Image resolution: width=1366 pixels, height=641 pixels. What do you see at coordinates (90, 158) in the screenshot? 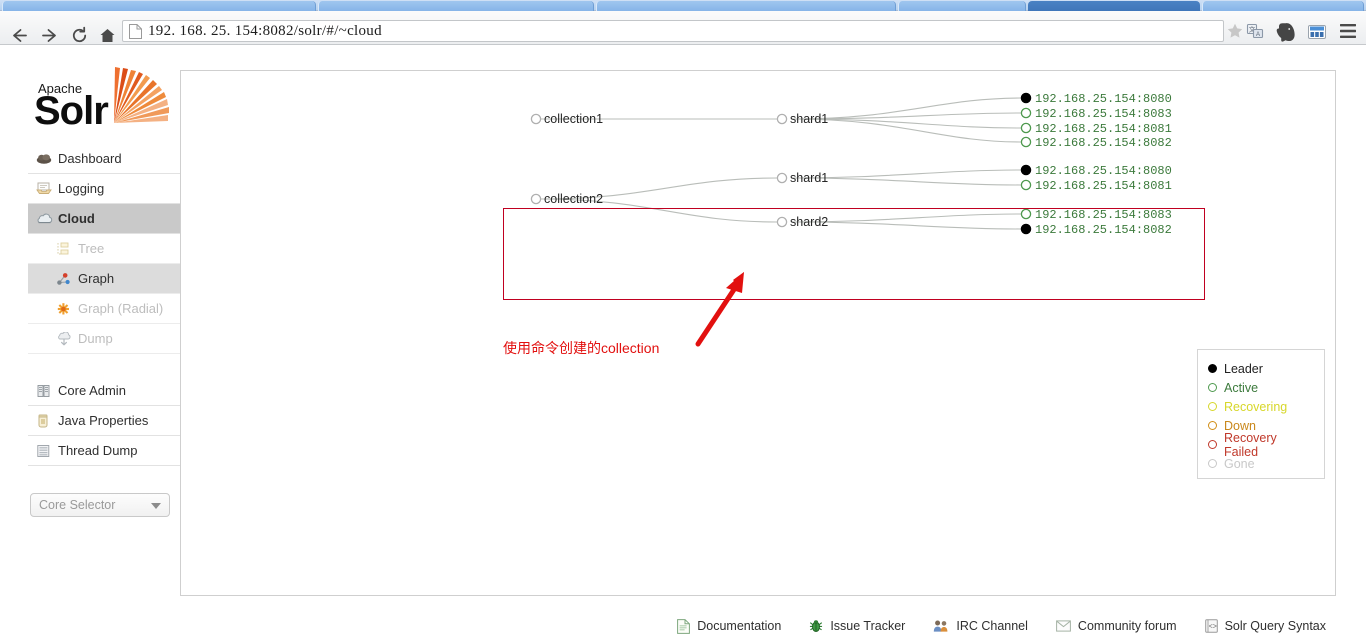
I see `sidebar-item-label: Dashboard` at bounding box center [90, 158].